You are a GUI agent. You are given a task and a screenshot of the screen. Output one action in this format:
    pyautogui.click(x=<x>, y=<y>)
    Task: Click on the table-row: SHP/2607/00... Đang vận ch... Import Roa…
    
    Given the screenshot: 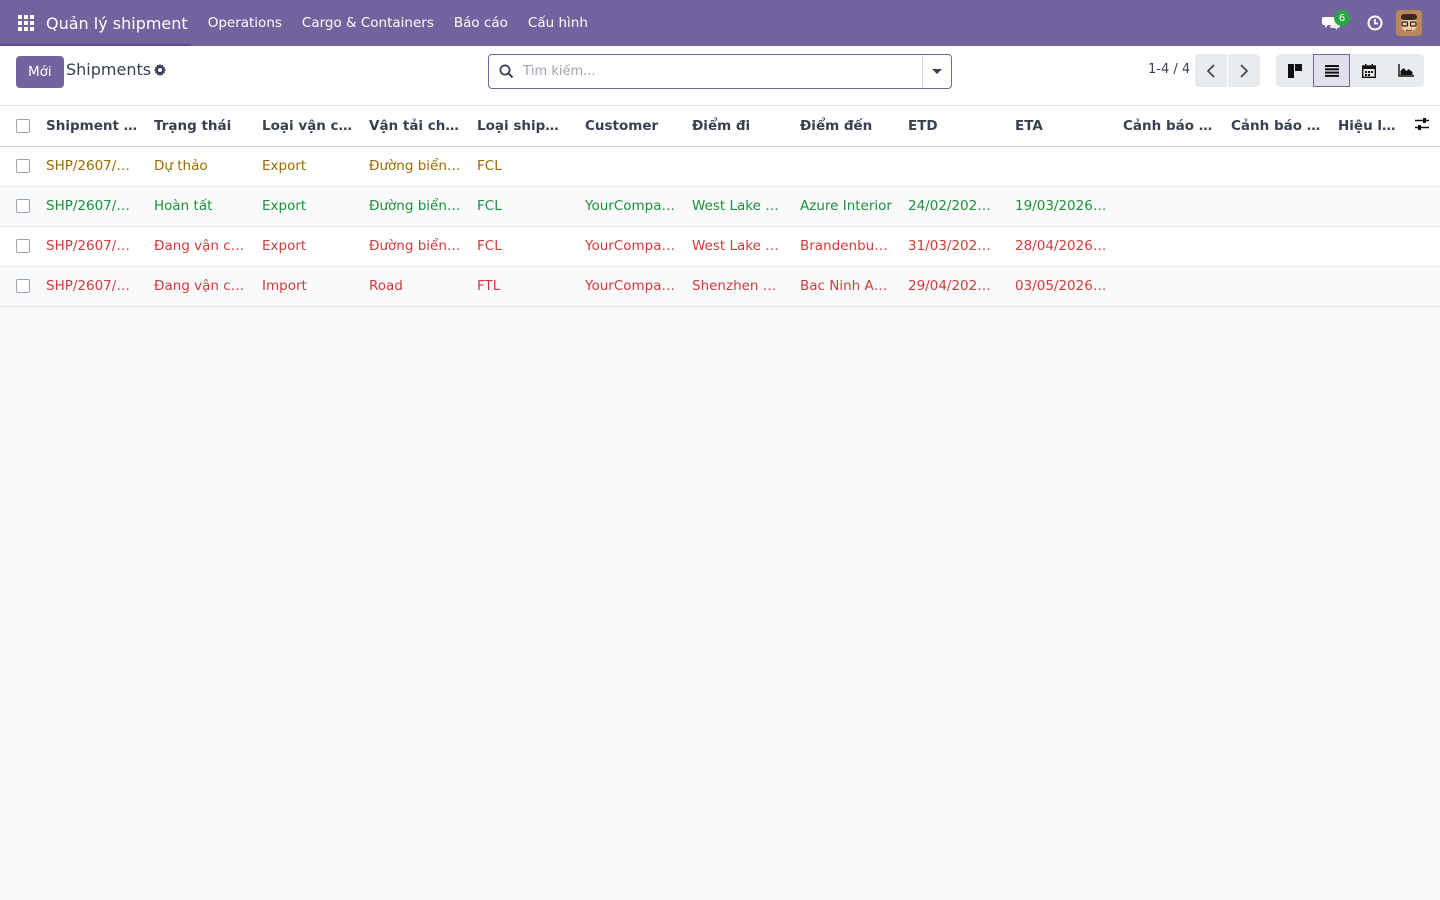 What is the action you would take?
    pyautogui.click(x=720, y=286)
    